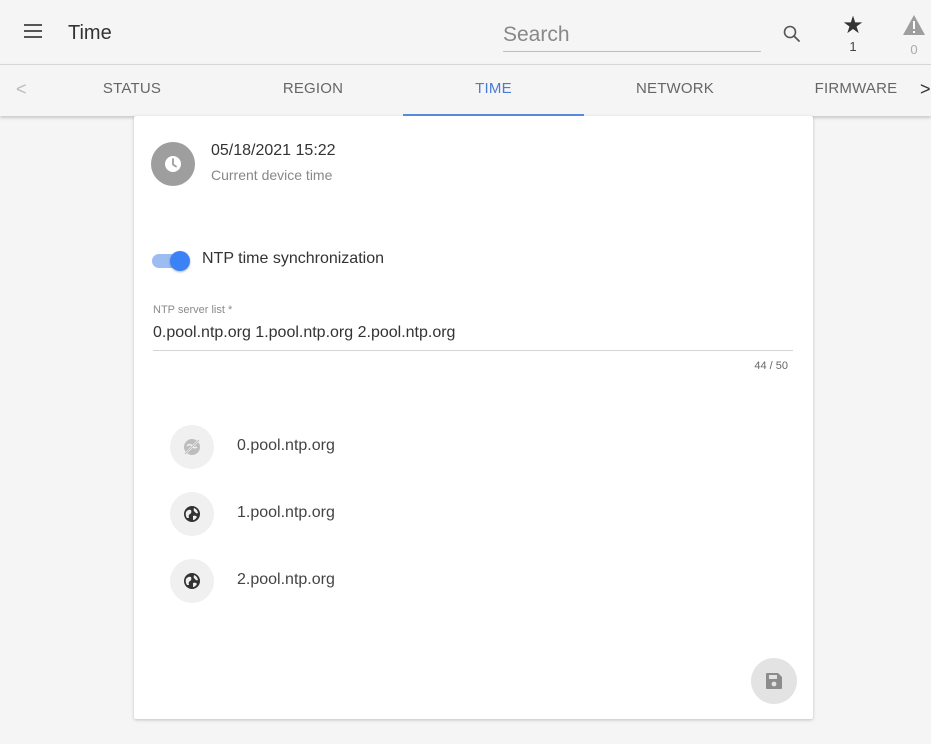 The width and height of the screenshot is (931, 744). I want to click on tab-scroll-left-icon: <, so click(21, 89).